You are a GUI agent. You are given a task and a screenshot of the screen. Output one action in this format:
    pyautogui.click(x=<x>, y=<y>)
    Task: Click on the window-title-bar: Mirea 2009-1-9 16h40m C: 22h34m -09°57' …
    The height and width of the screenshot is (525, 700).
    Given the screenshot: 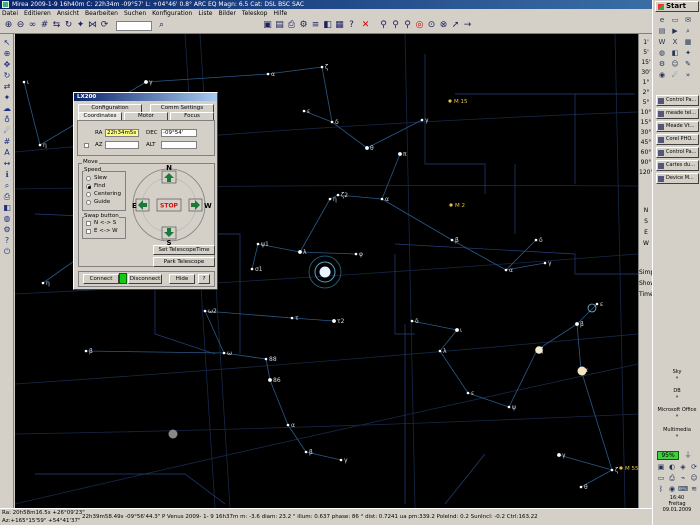 What is the action you would take?
    pyautogui.click(x=326, y=4)
    